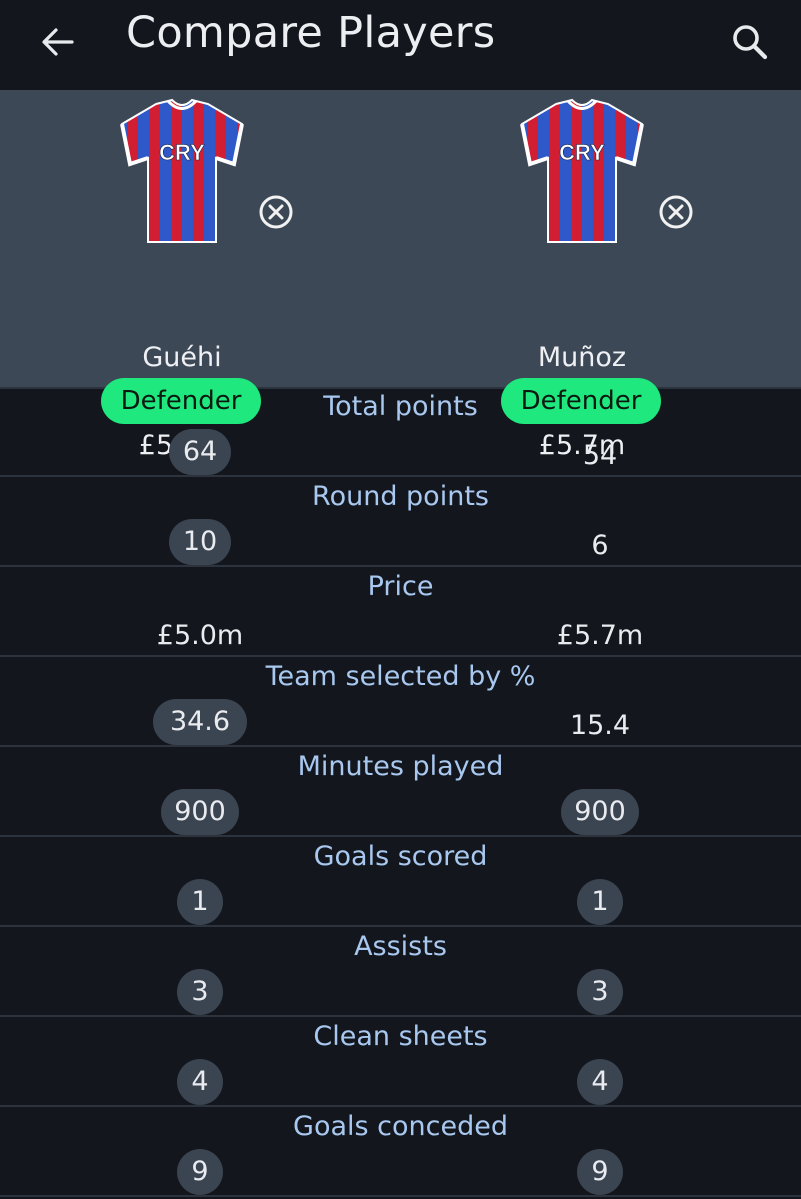  What do you see at coordinates (600, 635) in the screenshot?
I see `stat-value-player2: £5.7m` at bounding box center [600, 635].